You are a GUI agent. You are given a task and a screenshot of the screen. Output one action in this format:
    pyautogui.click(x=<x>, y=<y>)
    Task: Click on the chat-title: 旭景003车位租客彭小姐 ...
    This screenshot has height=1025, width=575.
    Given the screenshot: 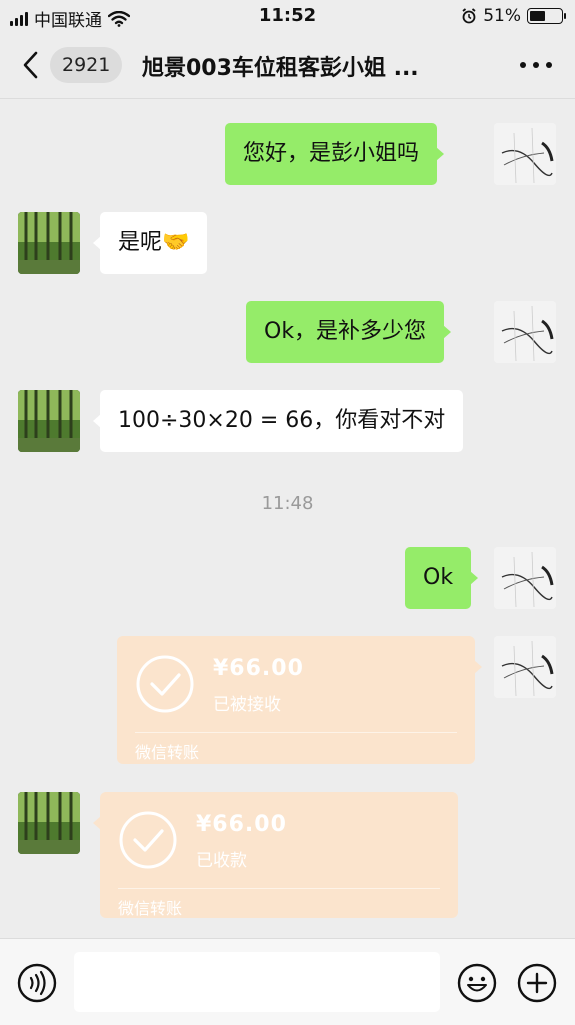 What is the action you would take?
    pyautogui.click(x=280, y=68)
    